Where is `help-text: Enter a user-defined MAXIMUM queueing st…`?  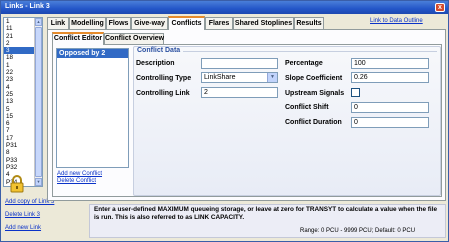
help-text: Enter a user-defined MAXIMUM queueing st… is located at coordinates (266, 213).